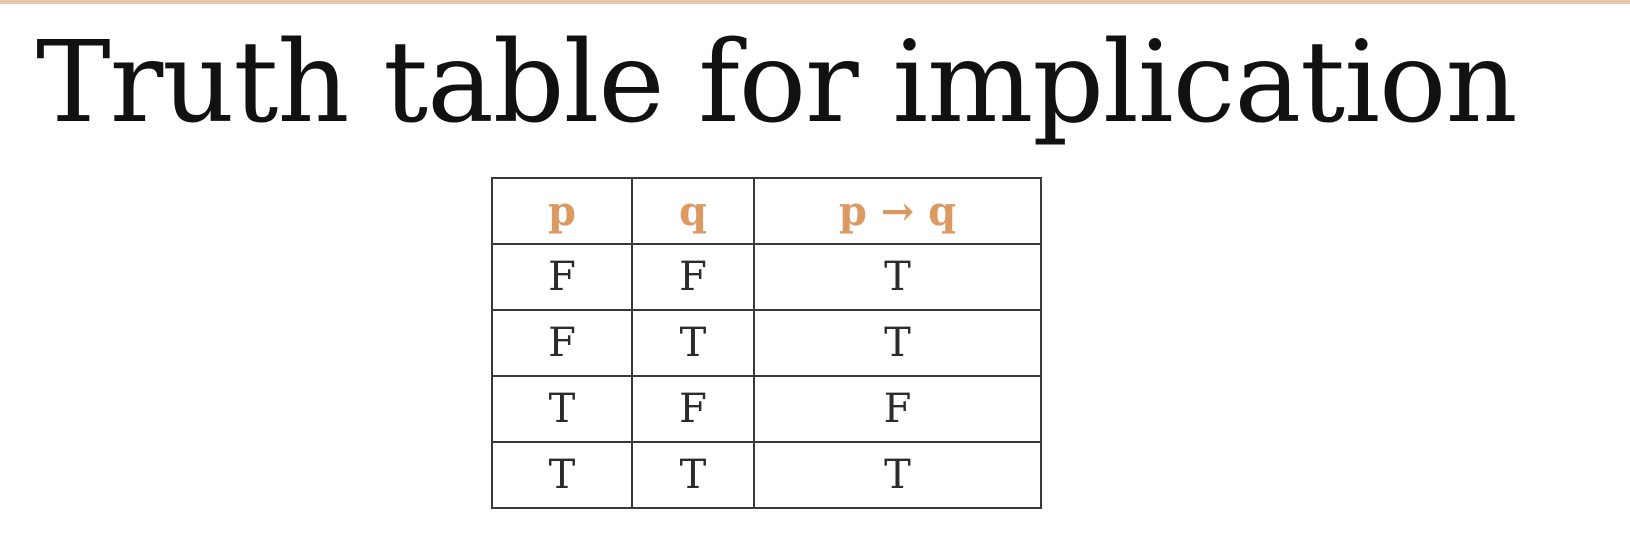 The width and height of the screenshot is (1630, 552). What do you see at coordinates (897, 211) in the screenshot?
I see `column-header-implication: p → q` at bounding box center [897, 211].